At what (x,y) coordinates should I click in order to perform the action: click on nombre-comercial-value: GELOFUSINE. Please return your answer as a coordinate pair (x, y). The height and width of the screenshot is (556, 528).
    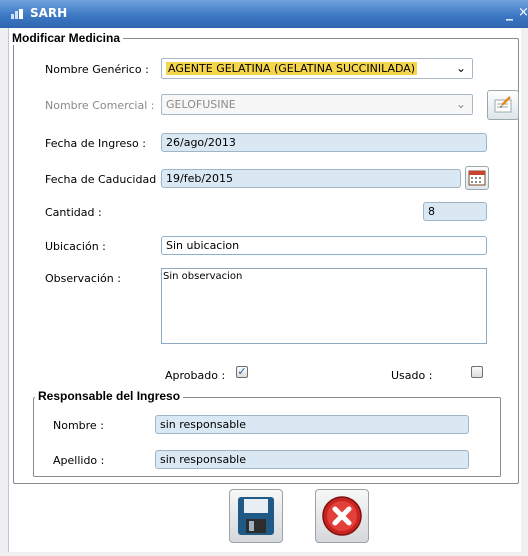
    Looking at the image, I should click on (201, 104).